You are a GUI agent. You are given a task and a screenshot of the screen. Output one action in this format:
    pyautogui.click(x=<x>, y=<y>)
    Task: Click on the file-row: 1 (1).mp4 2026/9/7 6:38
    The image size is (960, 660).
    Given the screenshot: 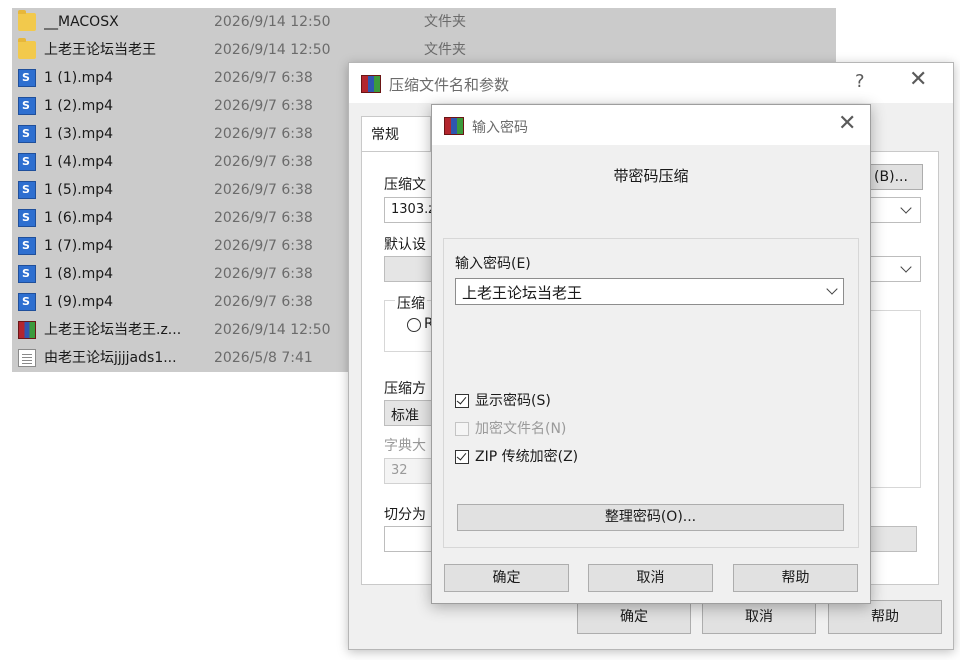 What is the action you would take?
    pyautogui.click(x=180, y=78)
    